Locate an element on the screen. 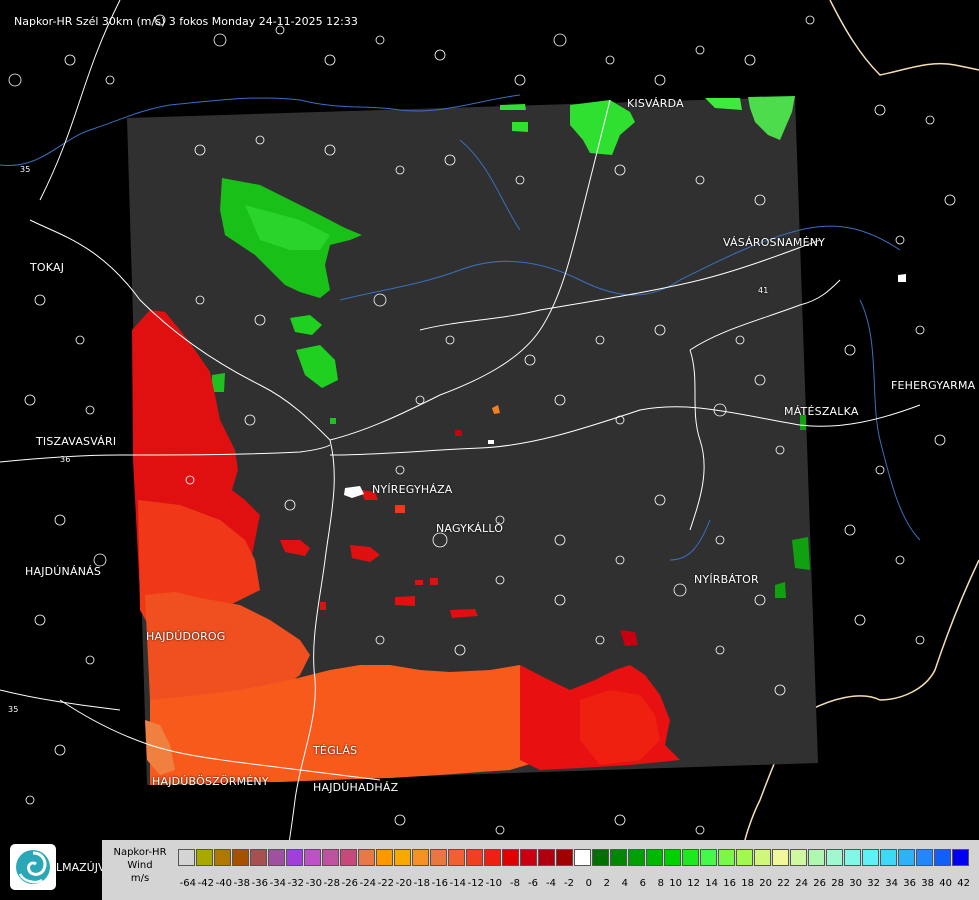 This screenshot has width=979, height=900. legend-tick-label: -14 is located at coordinates (457, 883).